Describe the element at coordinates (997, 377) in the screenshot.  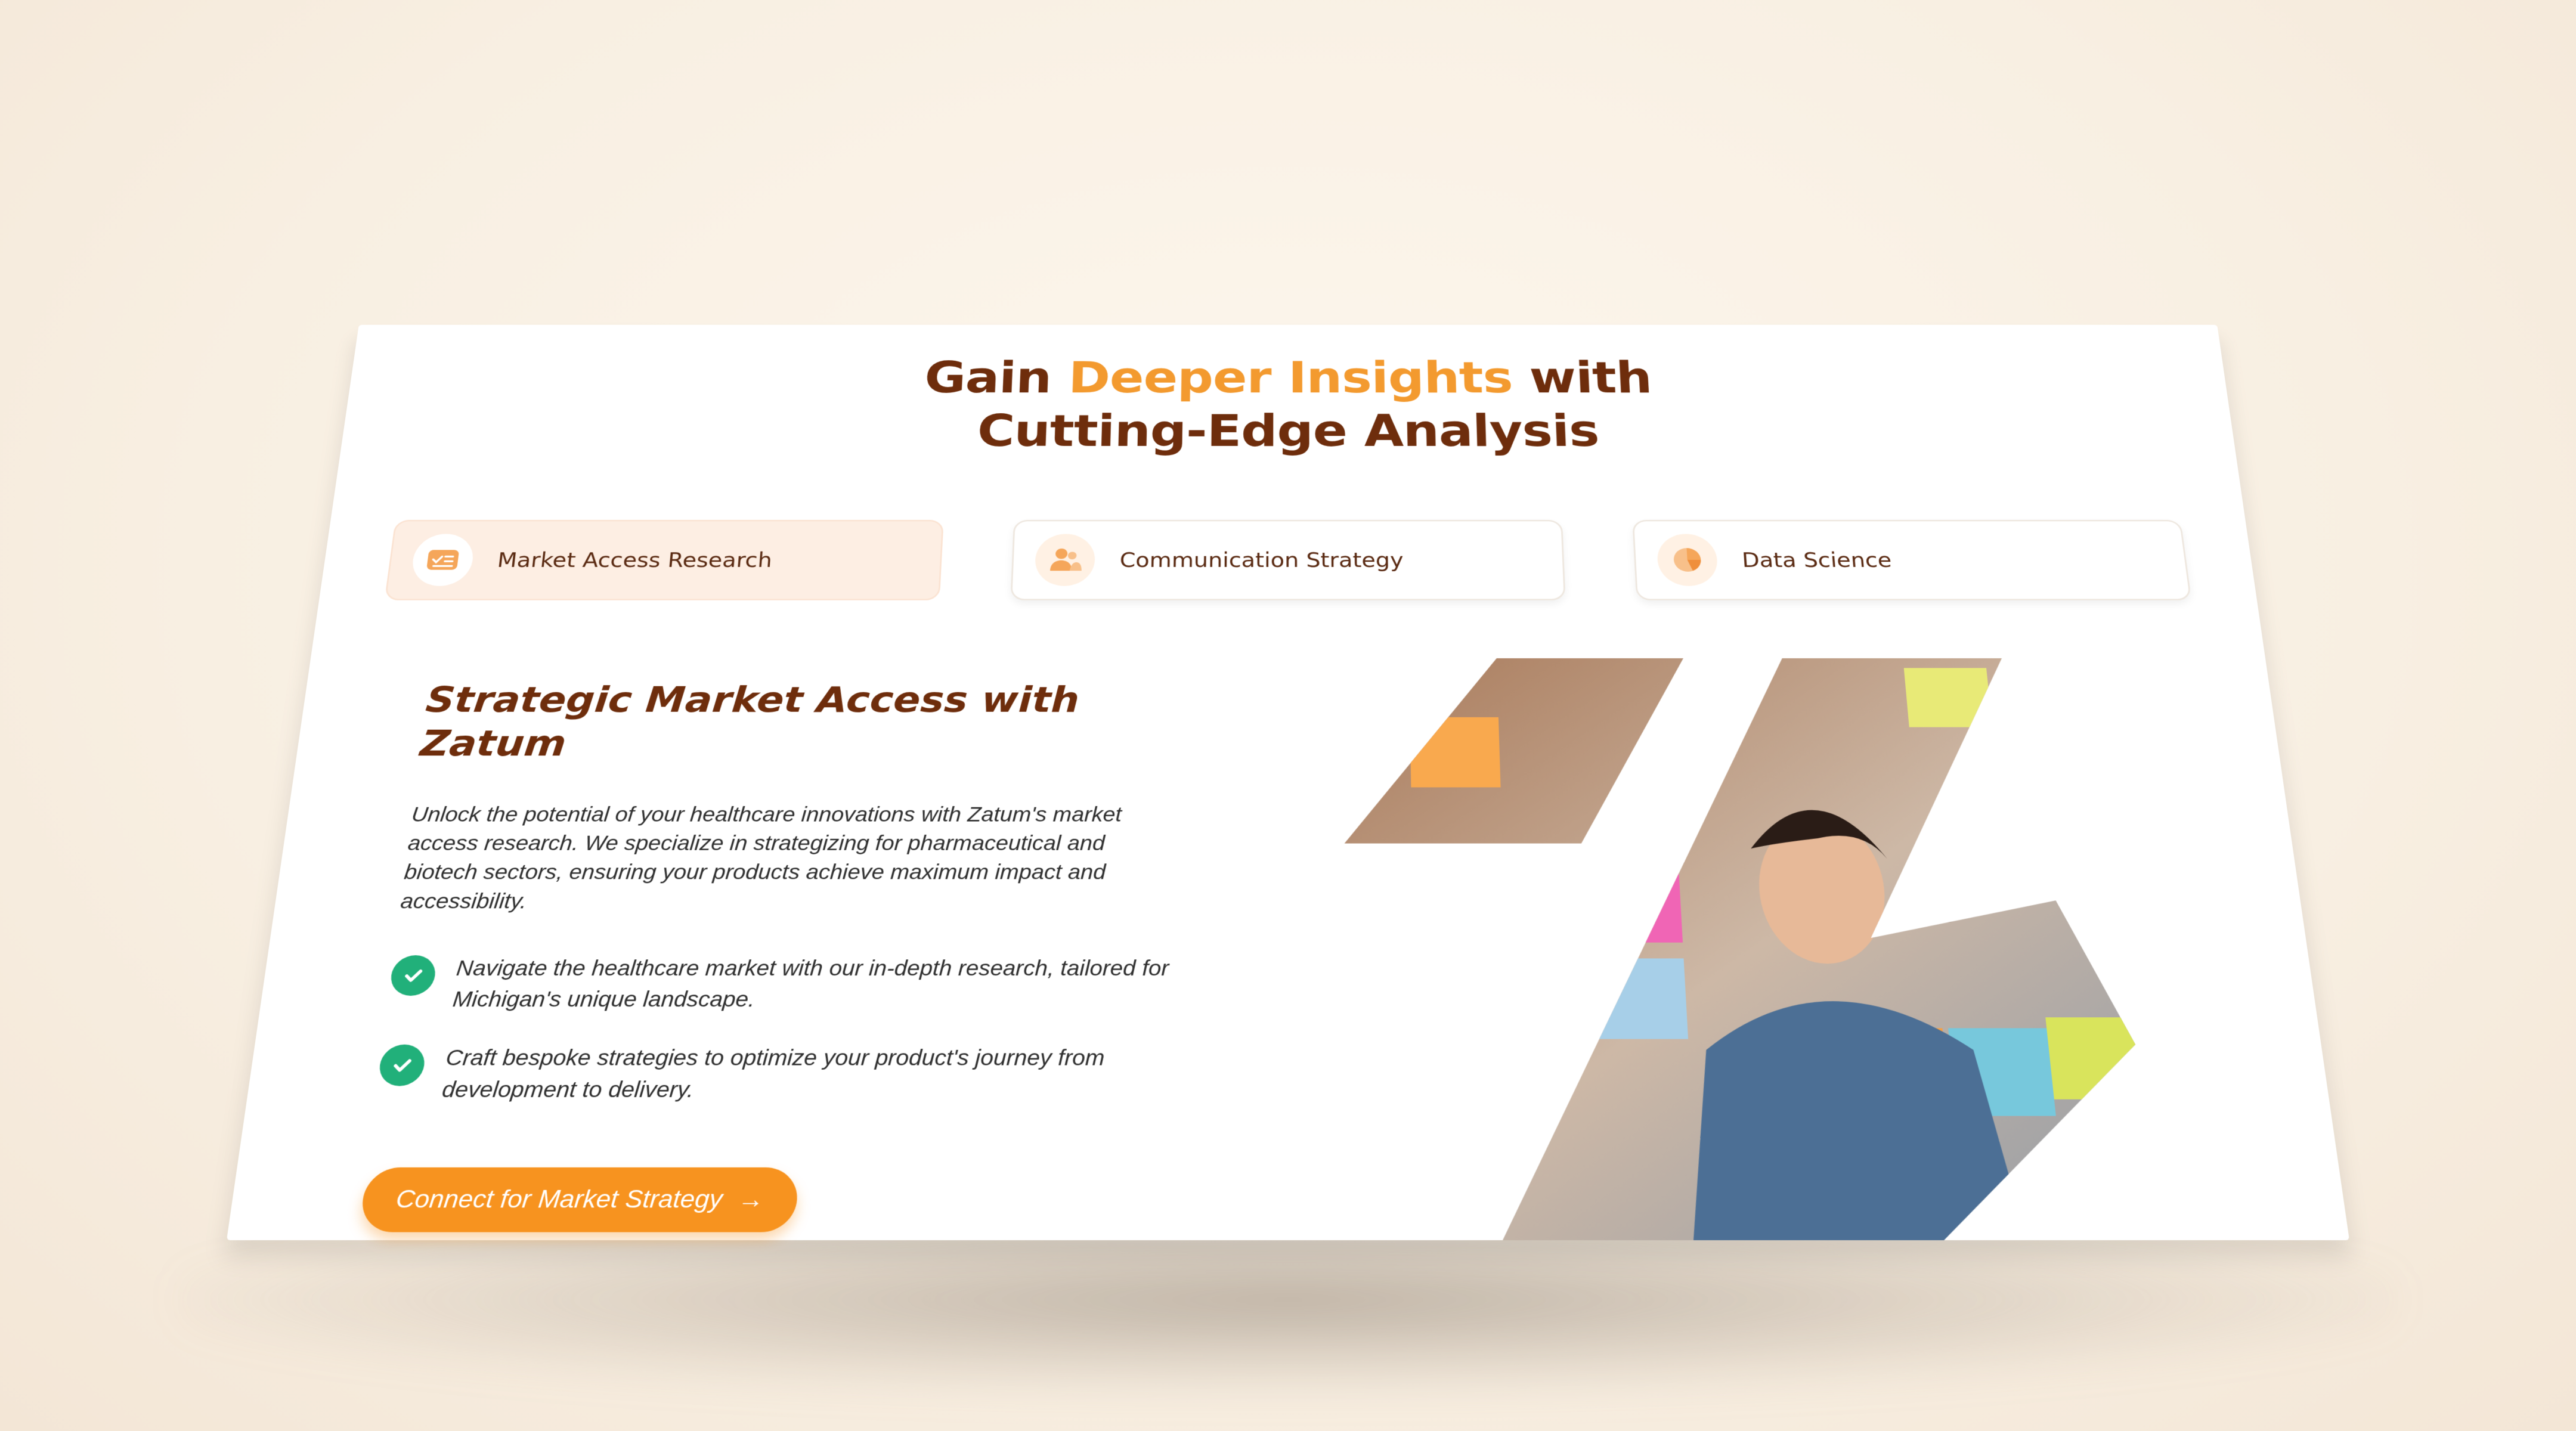
I see `title-part-1: Gain` at that location.